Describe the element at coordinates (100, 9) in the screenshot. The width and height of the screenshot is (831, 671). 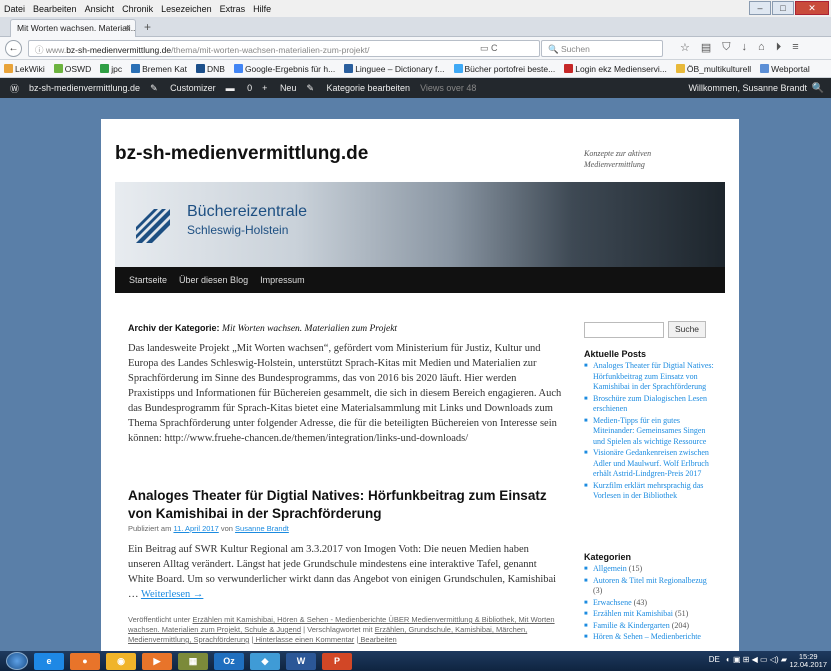
I see `menu-ansicht: Ansicht` at that location.